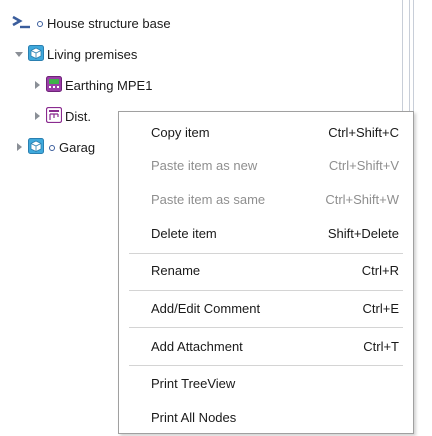 Image resolution: width=432 pixels, height=436 pixels. I want to click on menu-item-shortcut: Shift+Delete, so click(363, 233).